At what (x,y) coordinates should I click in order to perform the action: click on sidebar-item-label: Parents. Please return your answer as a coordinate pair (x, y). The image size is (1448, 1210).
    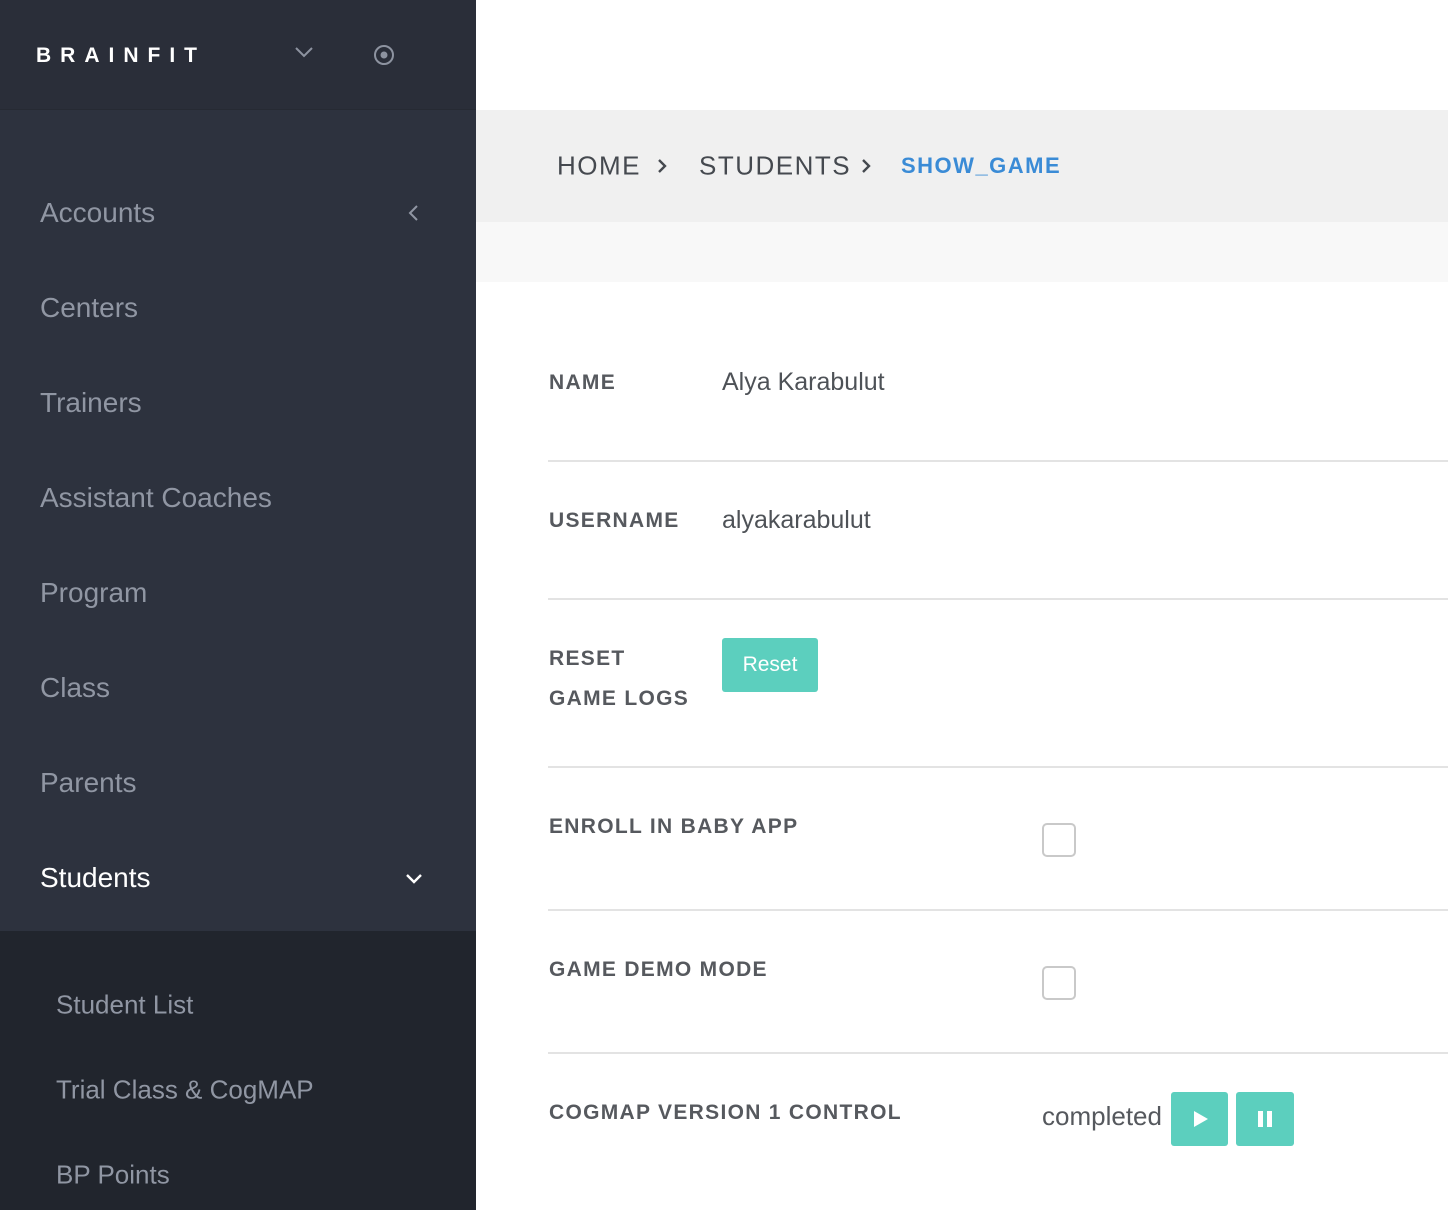
    Looking at the image, I should click on (88, 782).